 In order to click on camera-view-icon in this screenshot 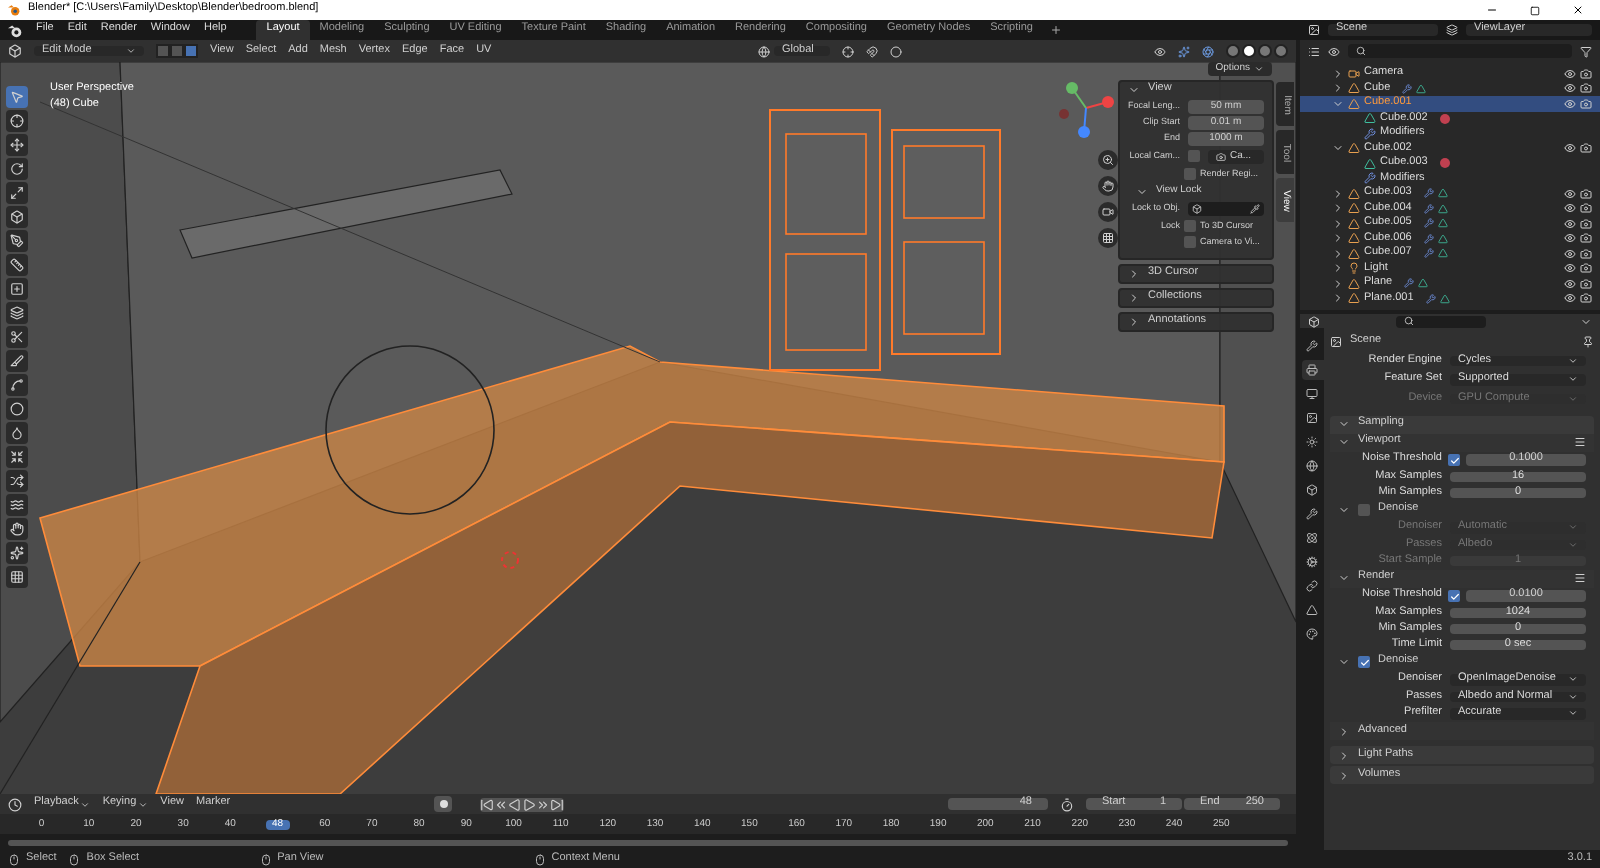, I will do `click(1108, 212)`.